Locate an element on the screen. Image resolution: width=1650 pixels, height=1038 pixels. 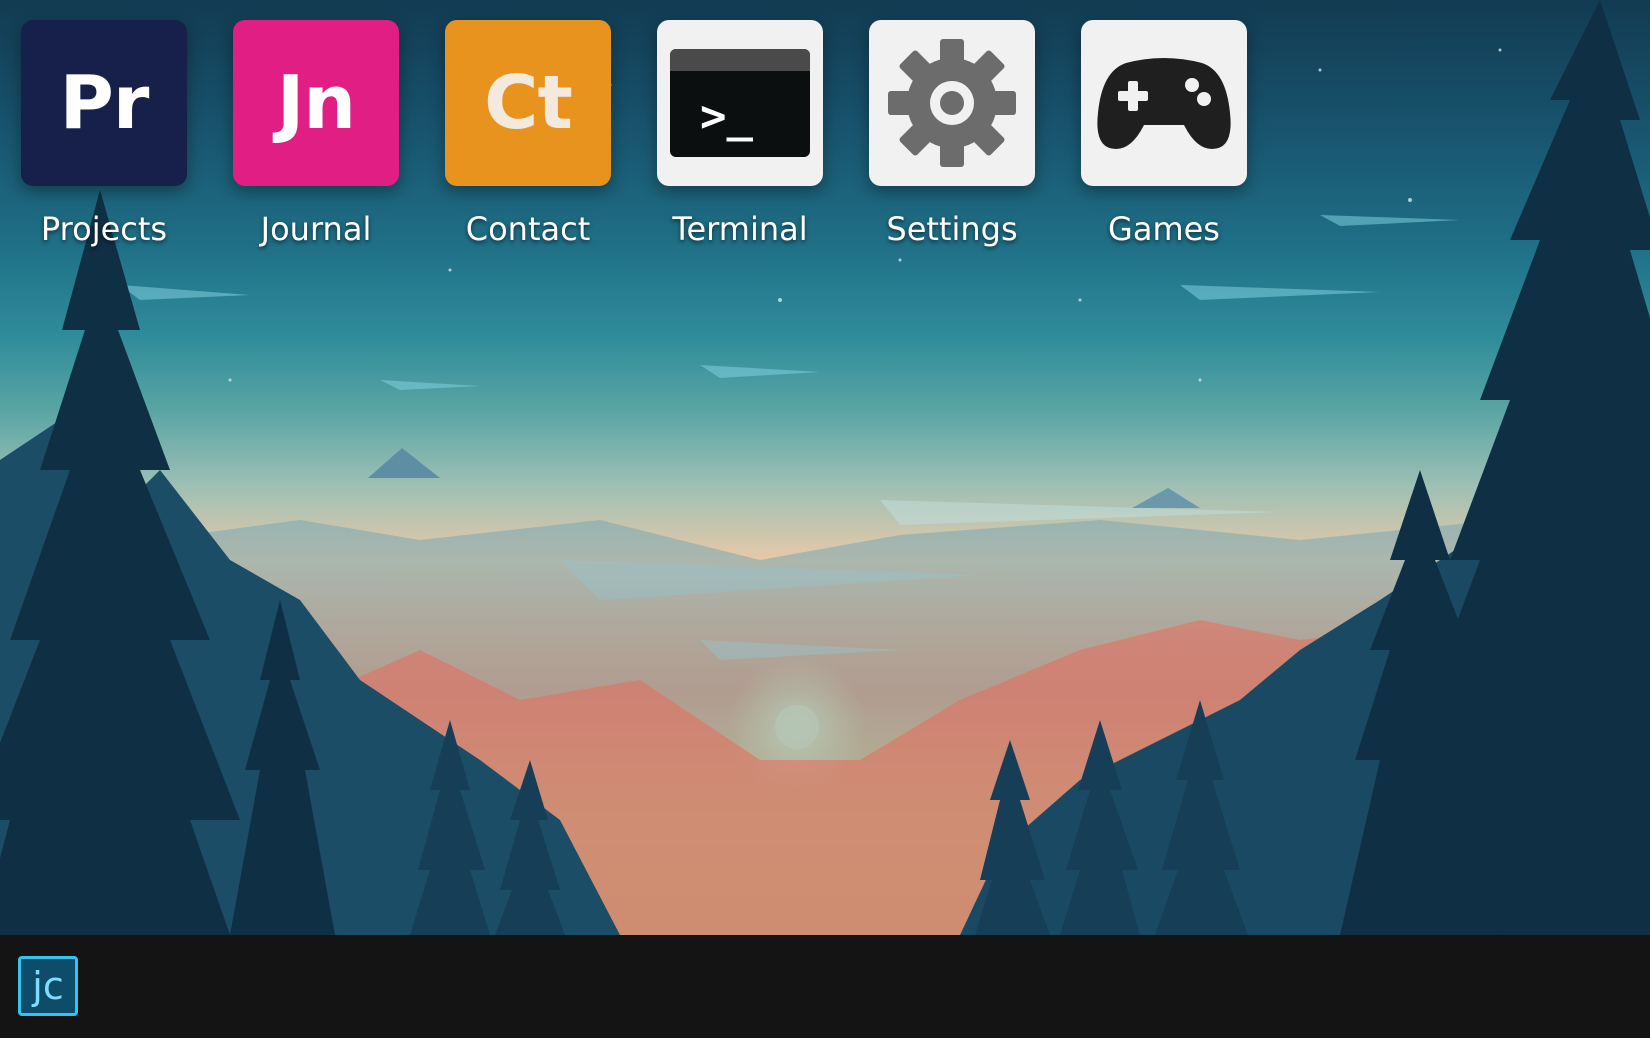
gear-glyph-icon is located at coordinates (952, 103).